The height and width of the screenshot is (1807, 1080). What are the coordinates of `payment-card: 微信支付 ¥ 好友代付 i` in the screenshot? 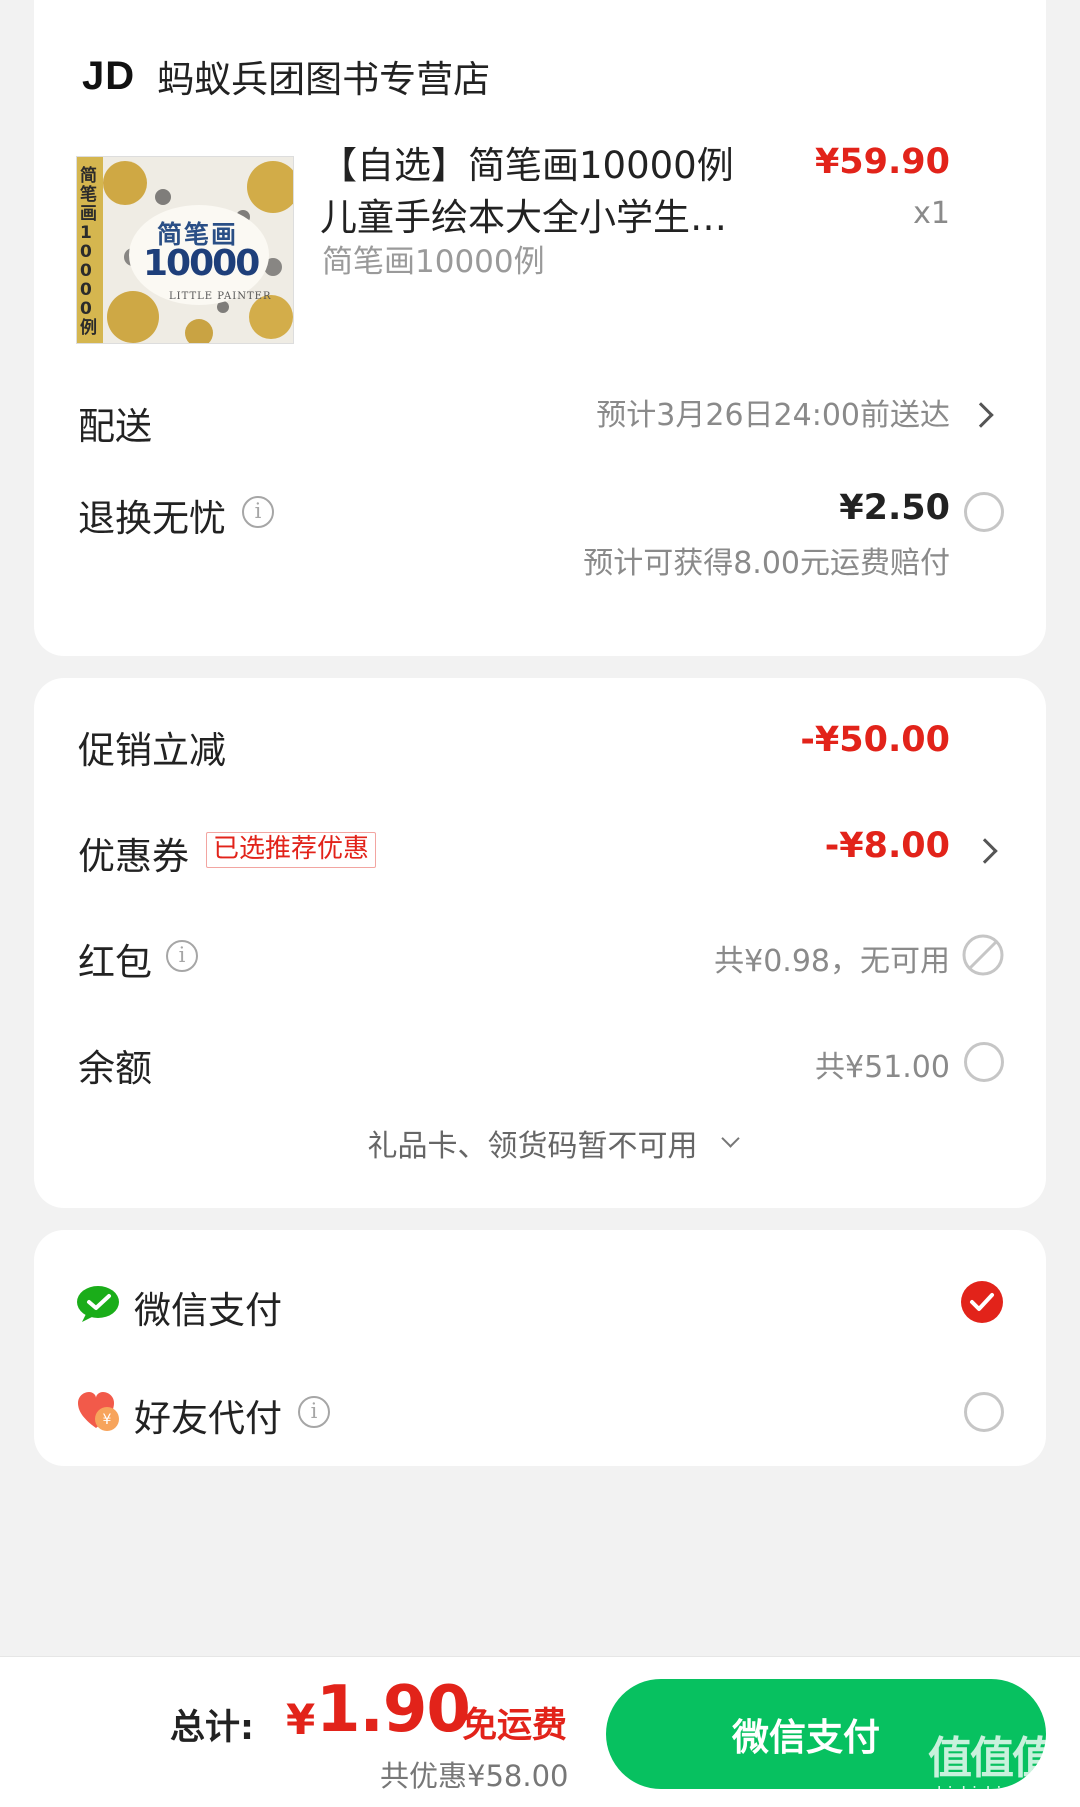 It's located at (540, 1348).